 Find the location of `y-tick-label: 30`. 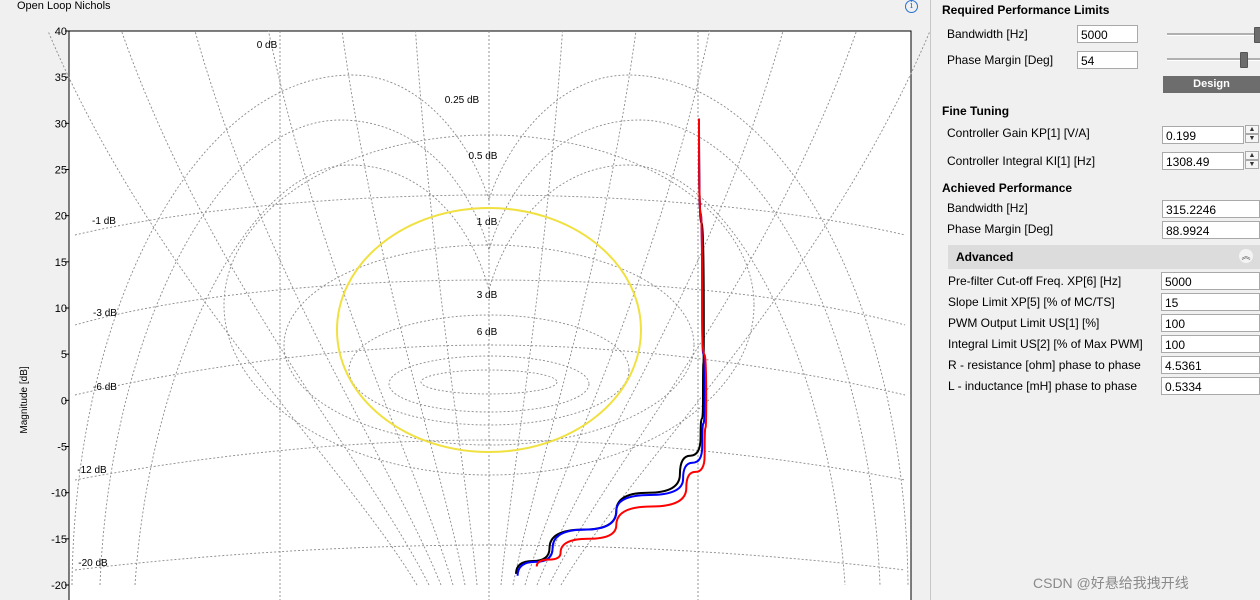

y-tick-label: 30 is located at coordinates (61, 124).